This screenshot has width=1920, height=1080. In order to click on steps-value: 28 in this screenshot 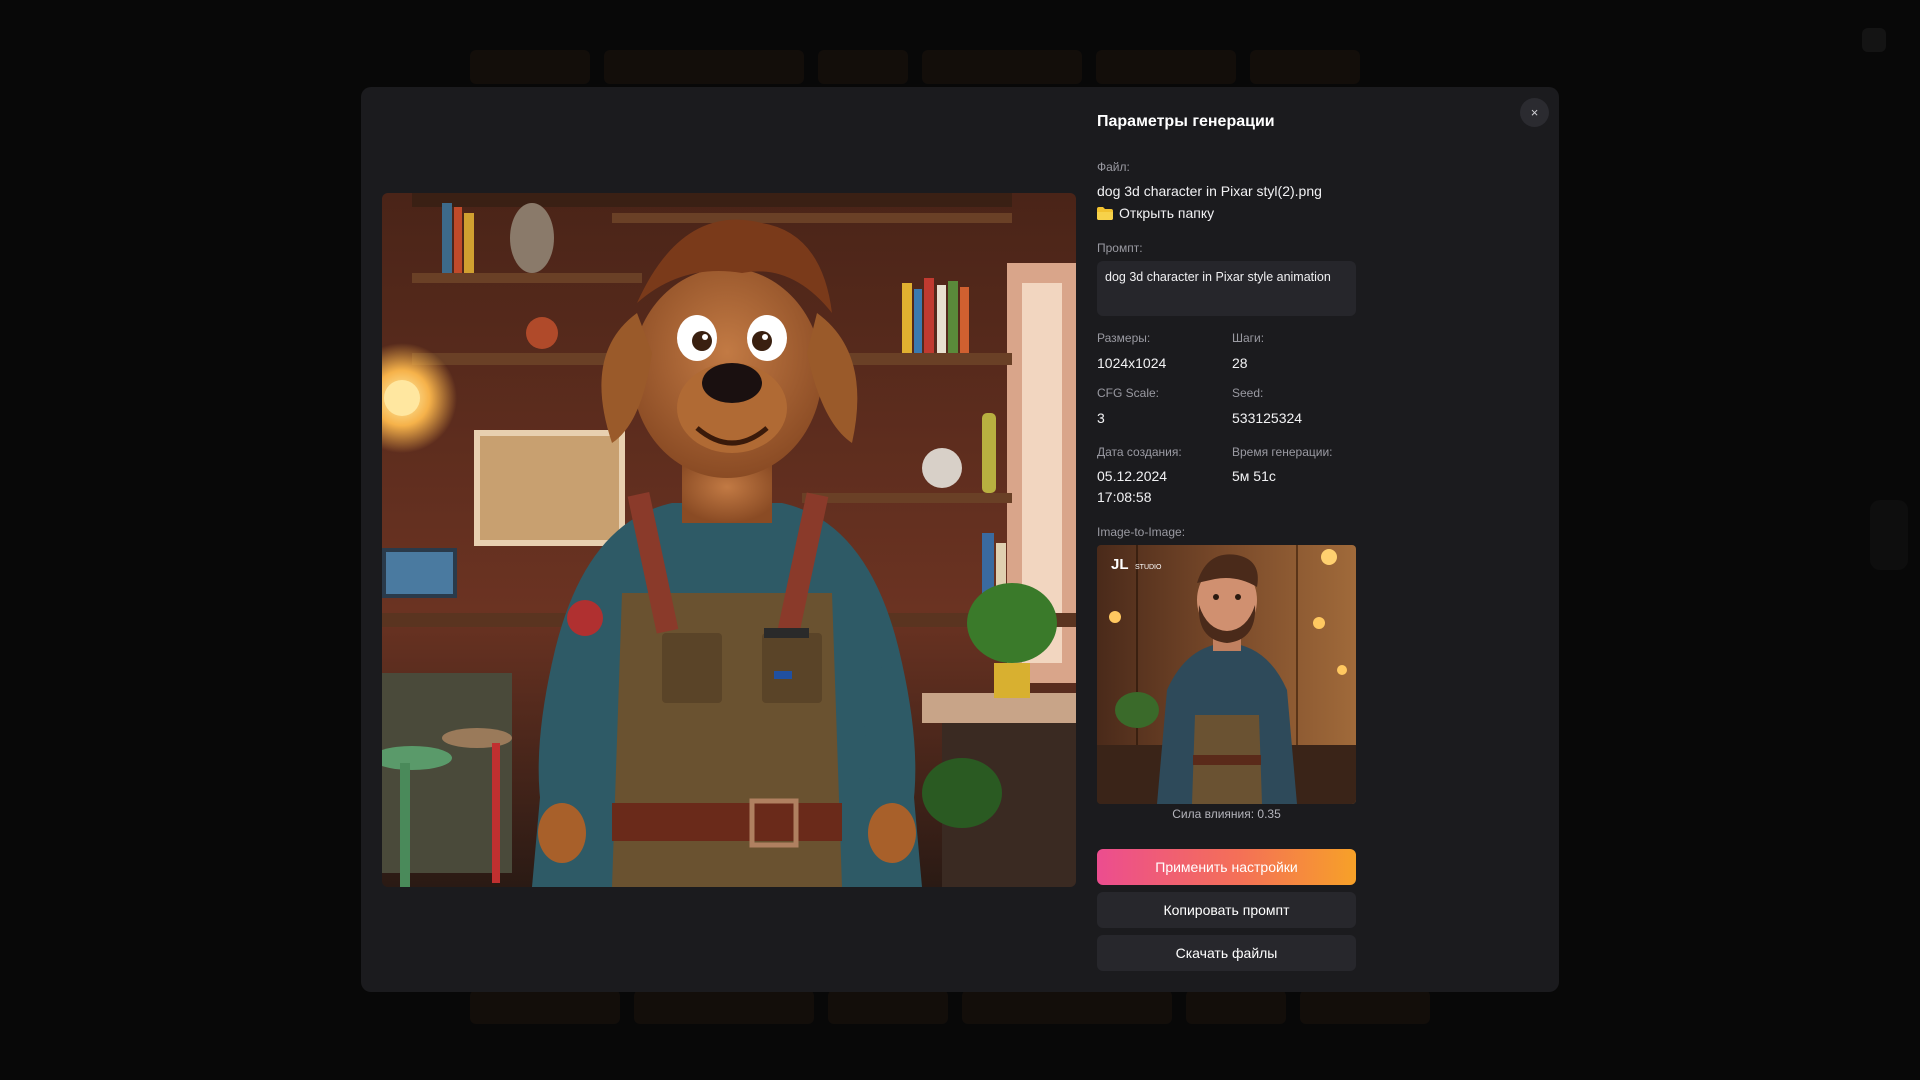, I will do `click(1240, 363)`.